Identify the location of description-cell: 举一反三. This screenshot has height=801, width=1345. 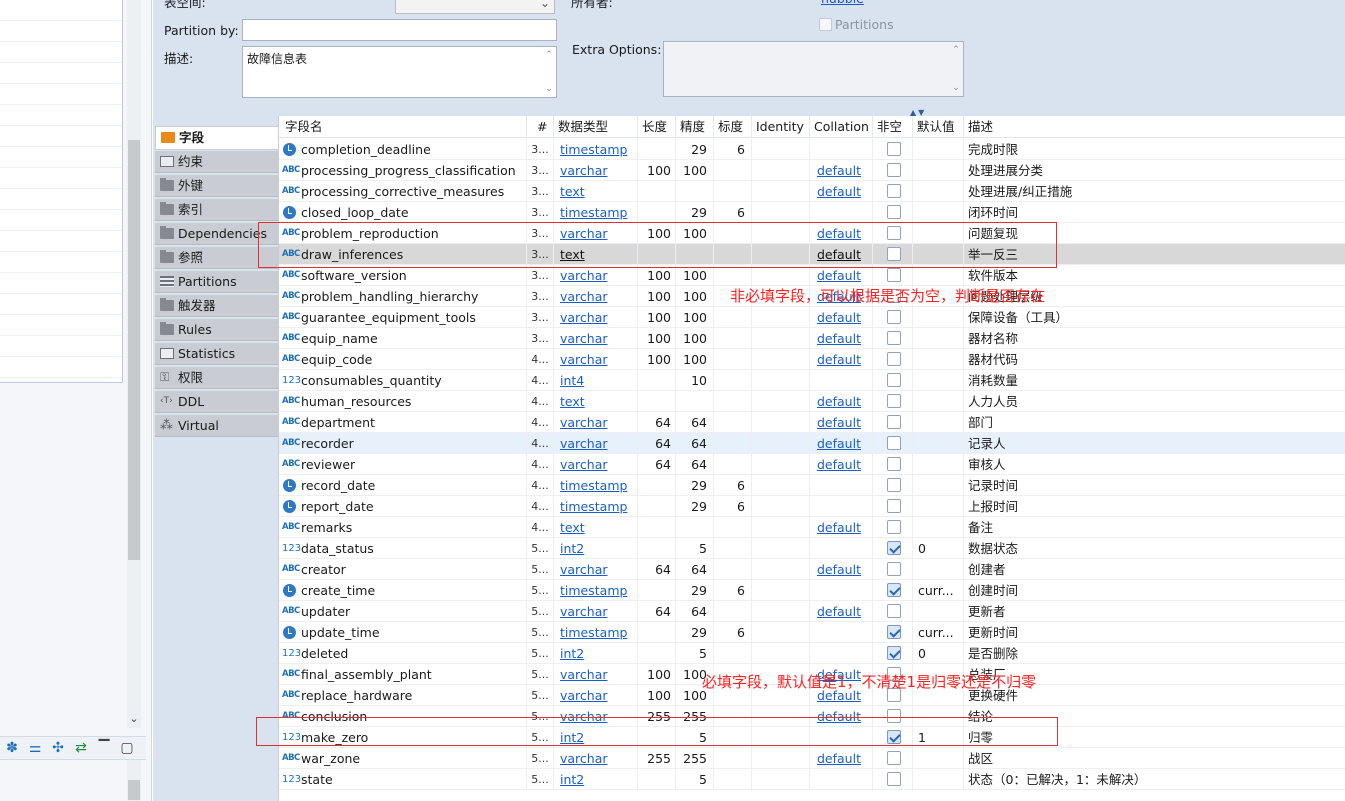
(1154, 254).